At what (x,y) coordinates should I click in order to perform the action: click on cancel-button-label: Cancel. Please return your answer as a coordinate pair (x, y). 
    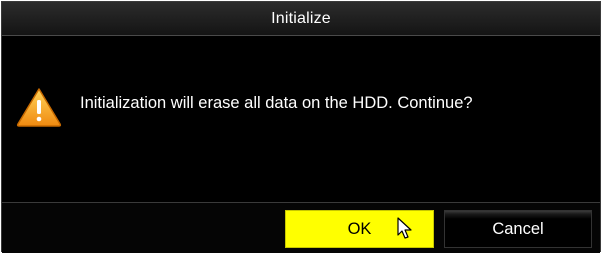
    Looking at the image, I should click on (518, 228).